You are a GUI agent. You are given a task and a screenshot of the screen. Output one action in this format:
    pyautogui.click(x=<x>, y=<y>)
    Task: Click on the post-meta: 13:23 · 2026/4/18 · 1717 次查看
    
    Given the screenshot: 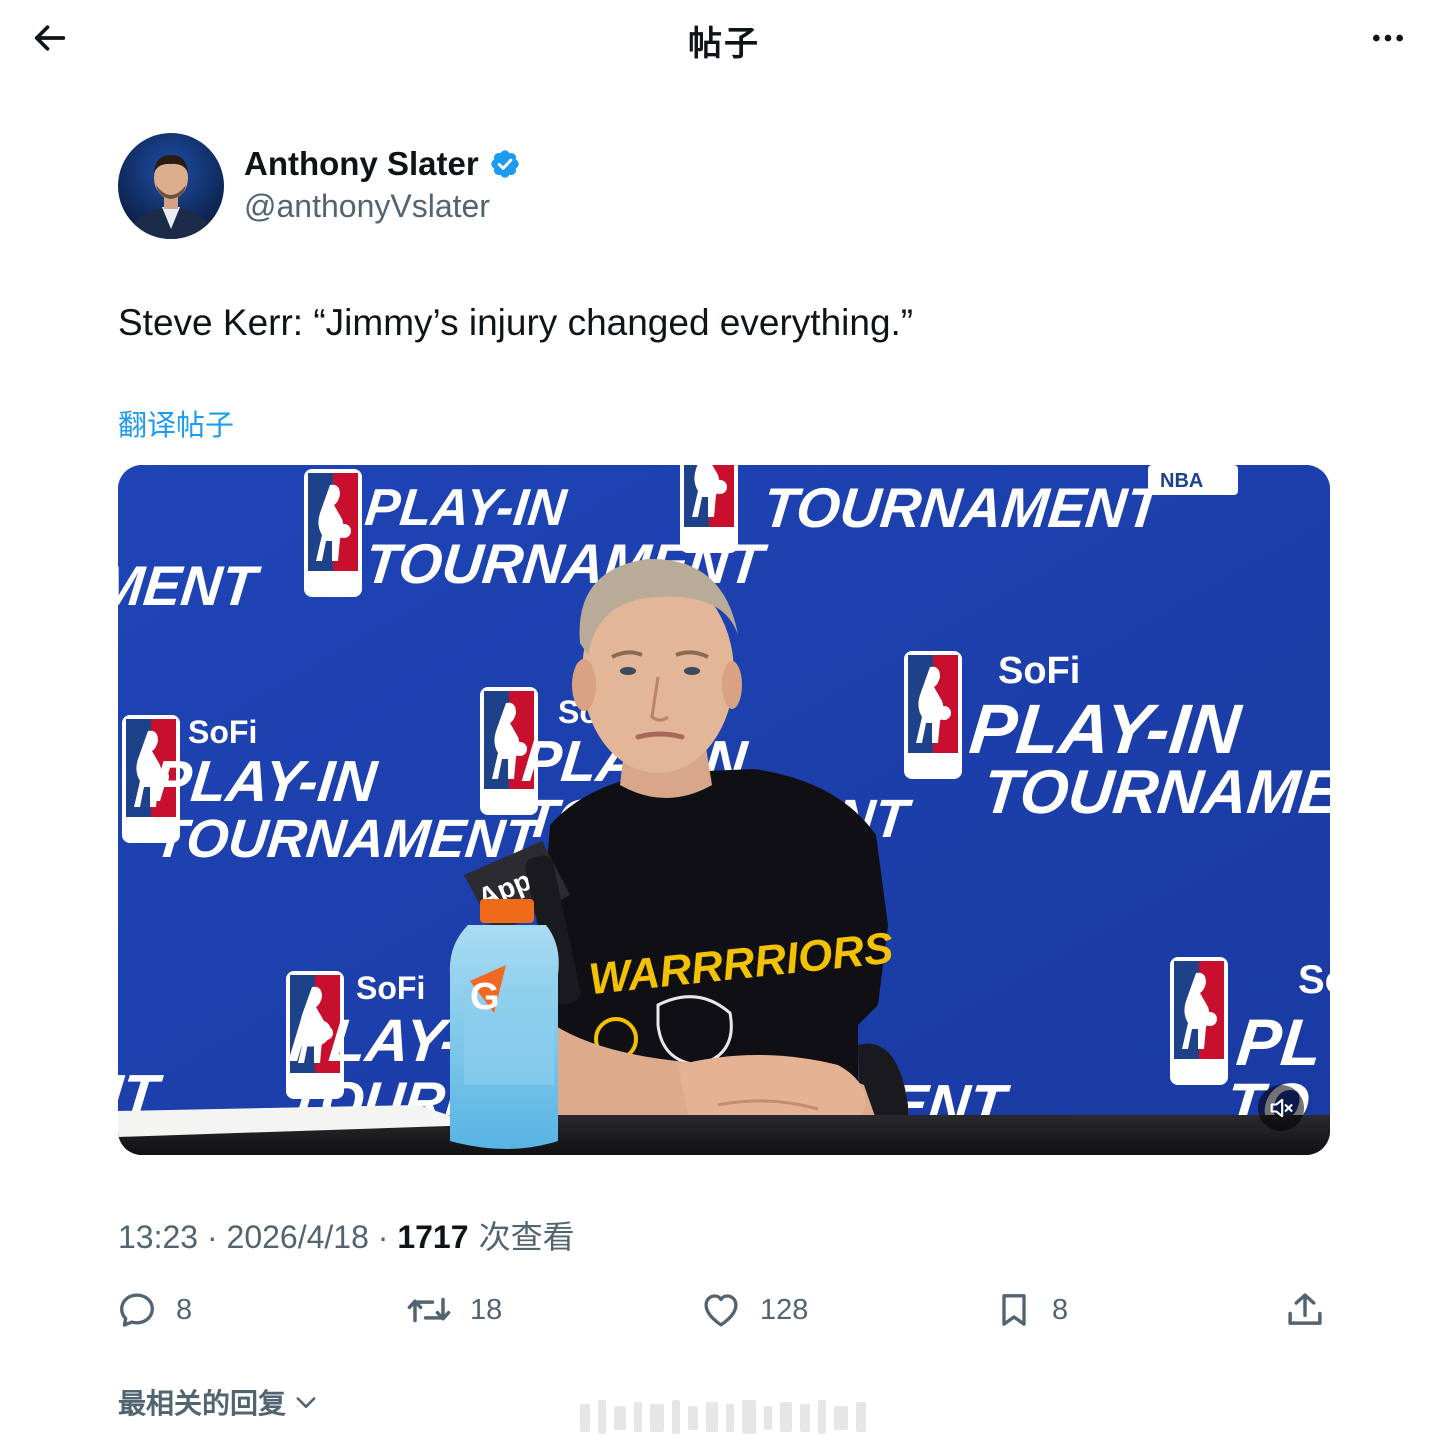 What is the action you would take?
    pyautogui.click(x=346, y=1235)
    